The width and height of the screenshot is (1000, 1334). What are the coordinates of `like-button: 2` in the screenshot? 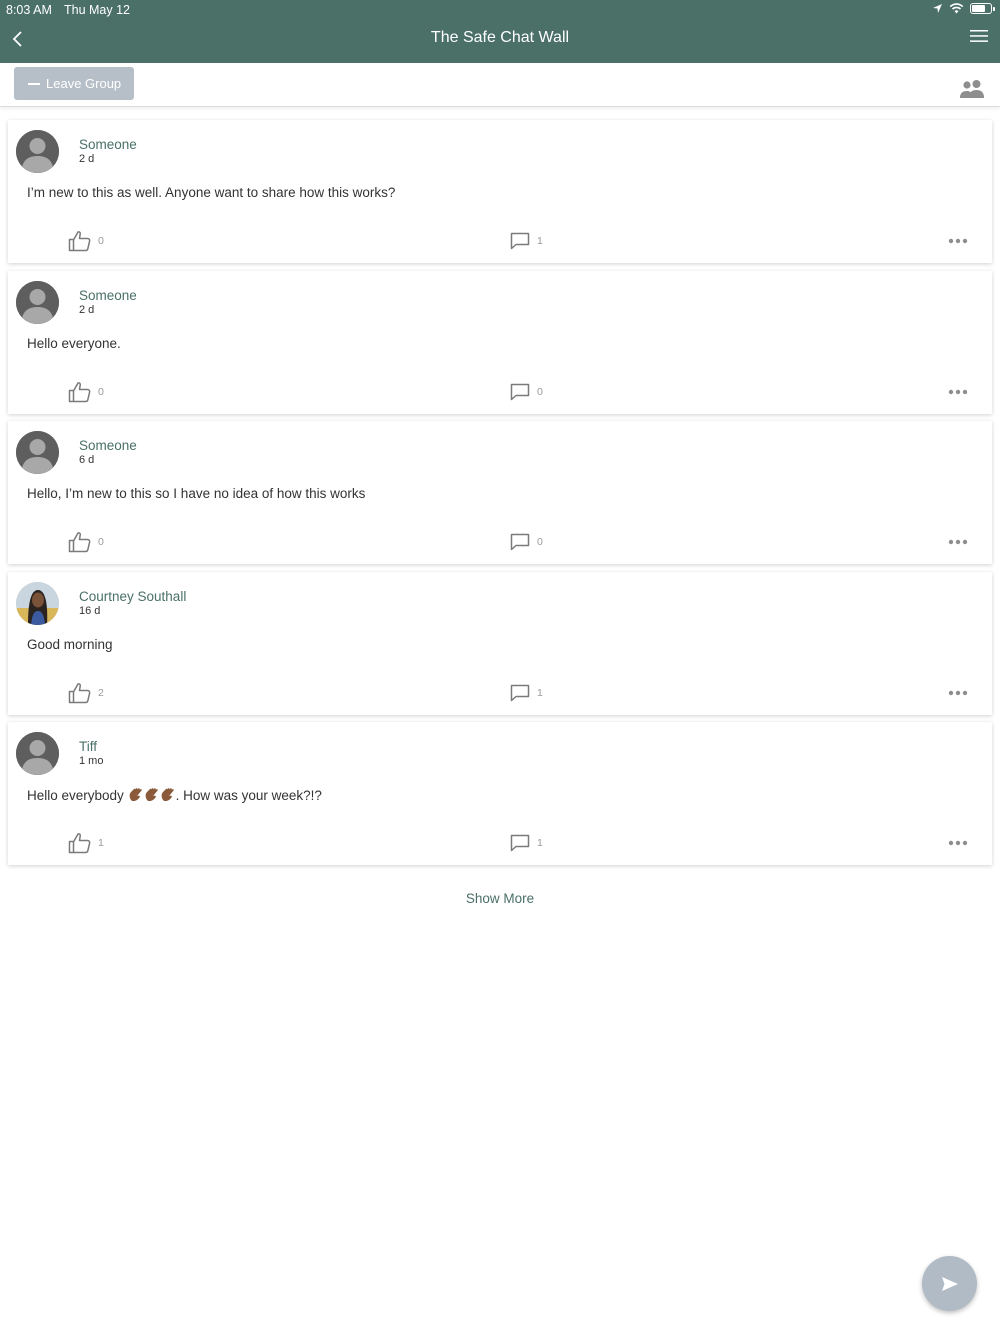 It's located at (86, 693).